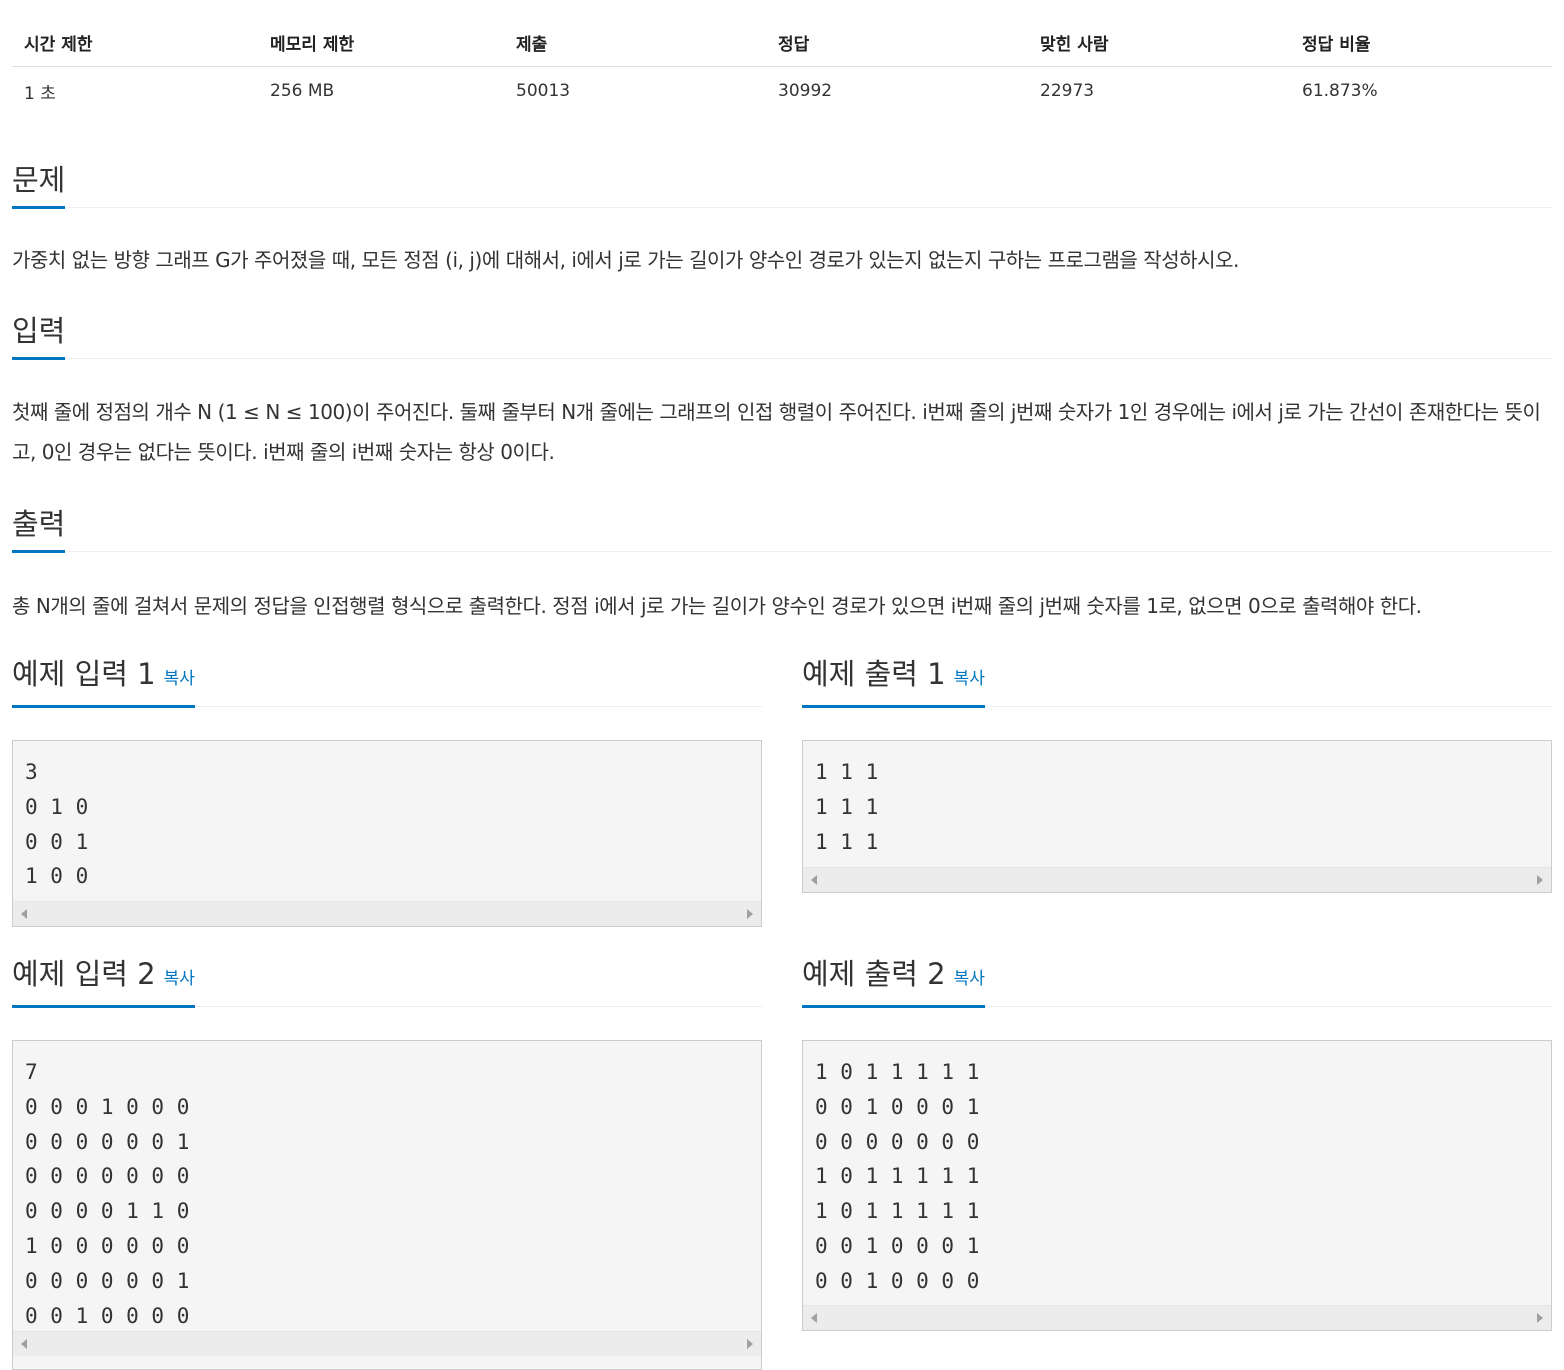 This screenshot has width=1564, height=1370. I want to click on stats-header-row: 시간 제한 메모리 제한 제출 정답 맞힌 사람 정답 비율, so click(782, 42).